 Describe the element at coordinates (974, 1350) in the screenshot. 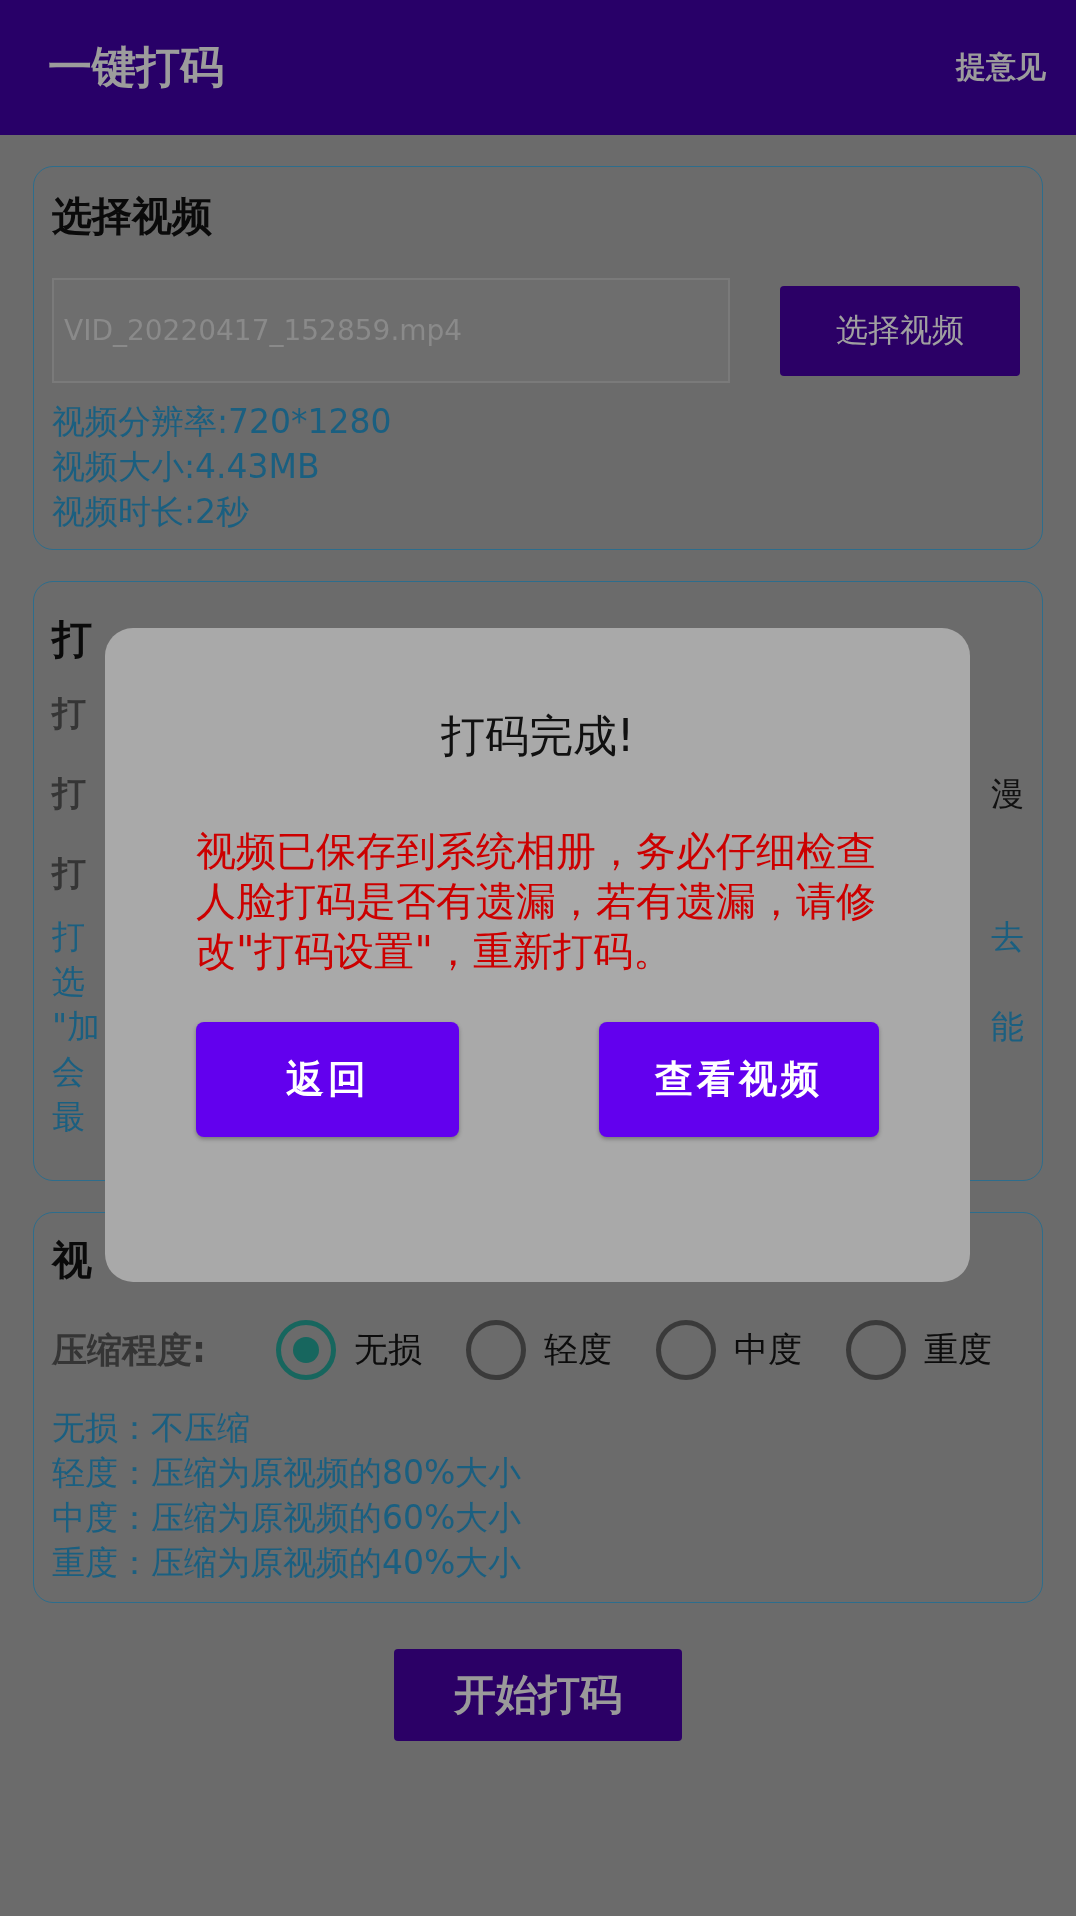

I see `radio-label: 重度` at that location.